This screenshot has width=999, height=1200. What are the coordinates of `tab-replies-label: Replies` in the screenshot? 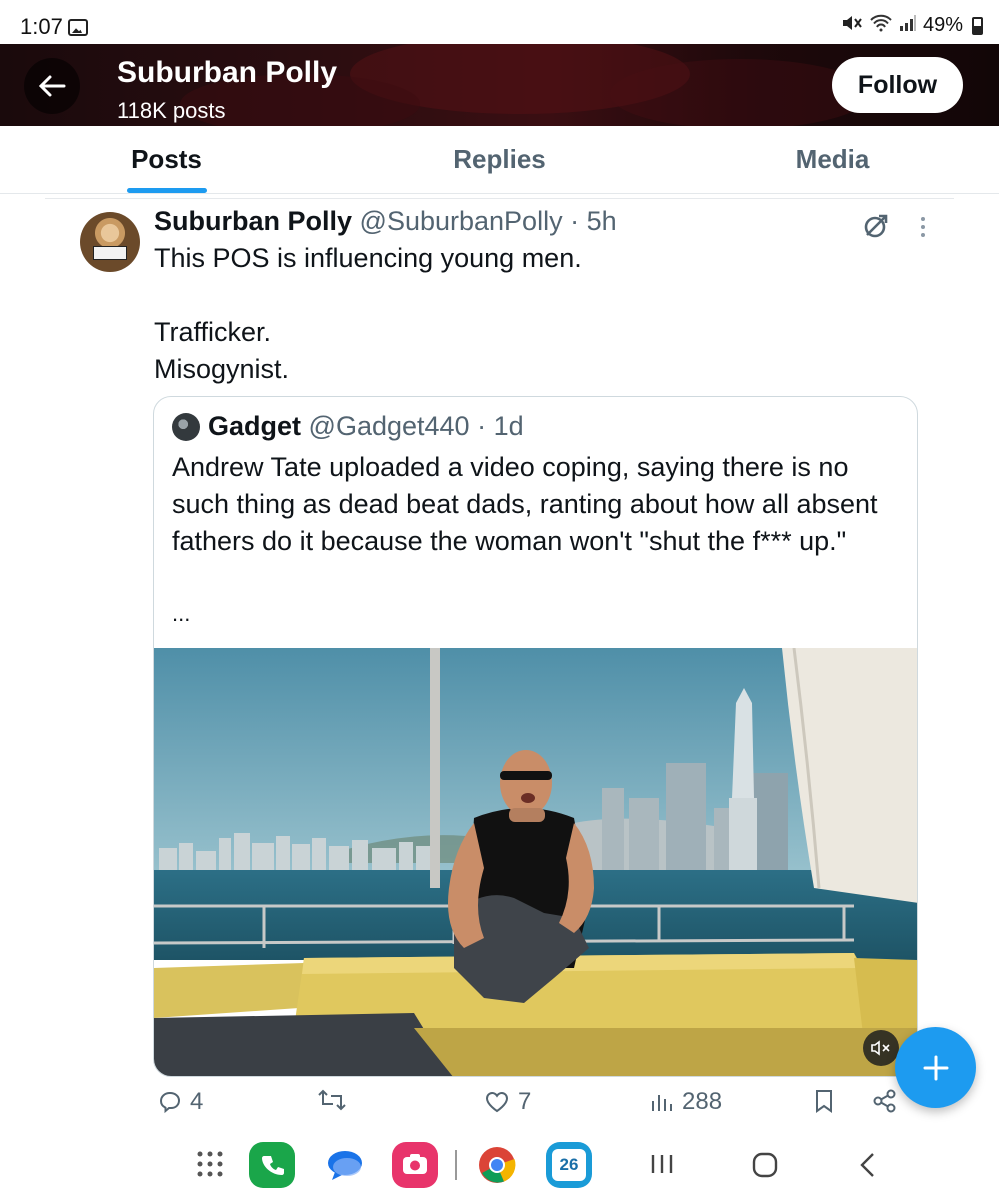 It's located at (499, 159).